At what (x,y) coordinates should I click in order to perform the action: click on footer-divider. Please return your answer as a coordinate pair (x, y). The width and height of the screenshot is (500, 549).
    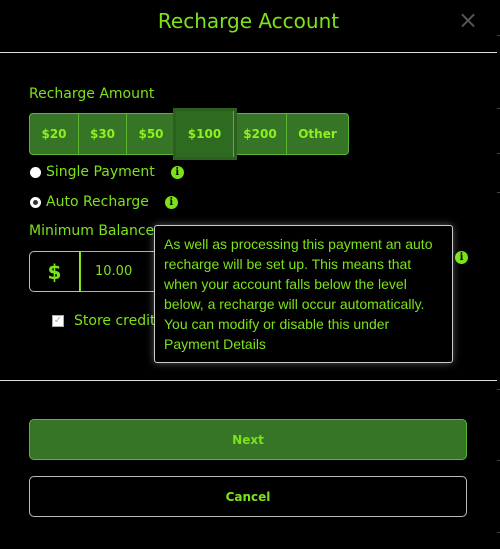
    Looking at the image, I should click on (248, 380).